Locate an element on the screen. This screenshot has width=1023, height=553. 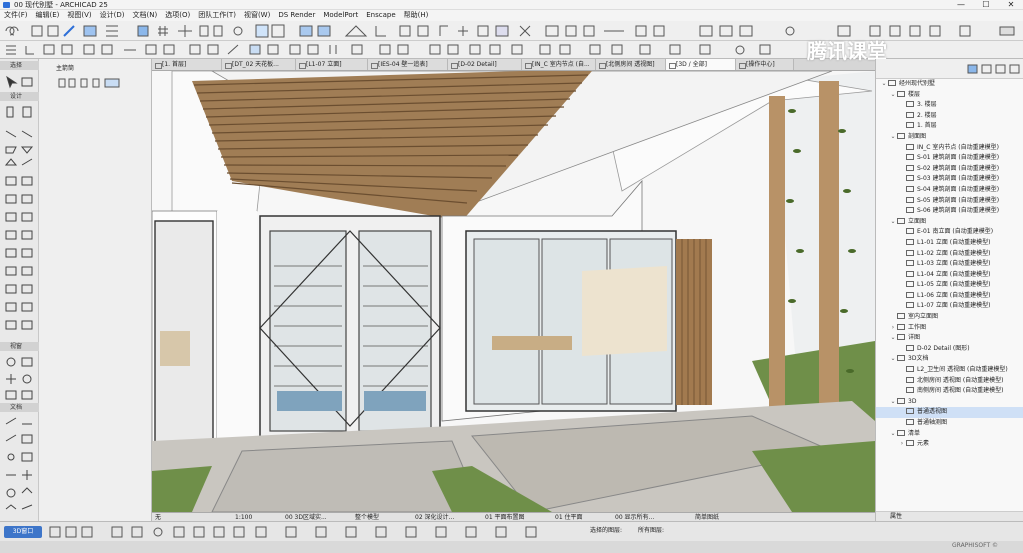
navigator-item: L1-06 立面 (自动重建模型) is located at coordinates (949, 296).